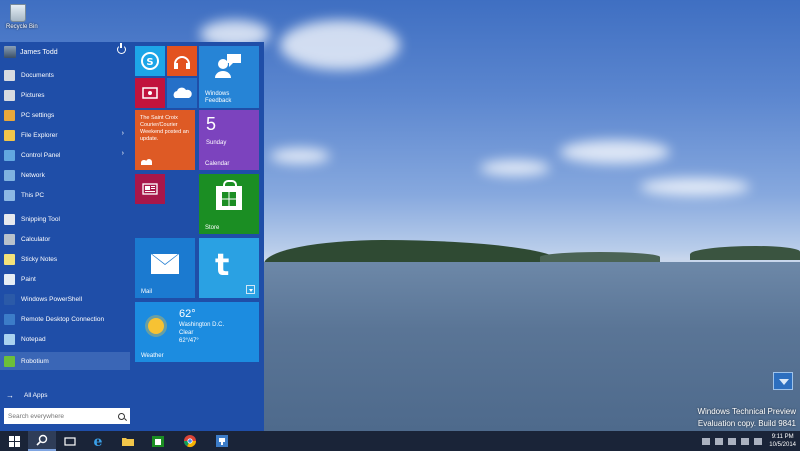  Describe the element at coordinates (70, 441) in the screenshot. I see `task-view-button` at that location.